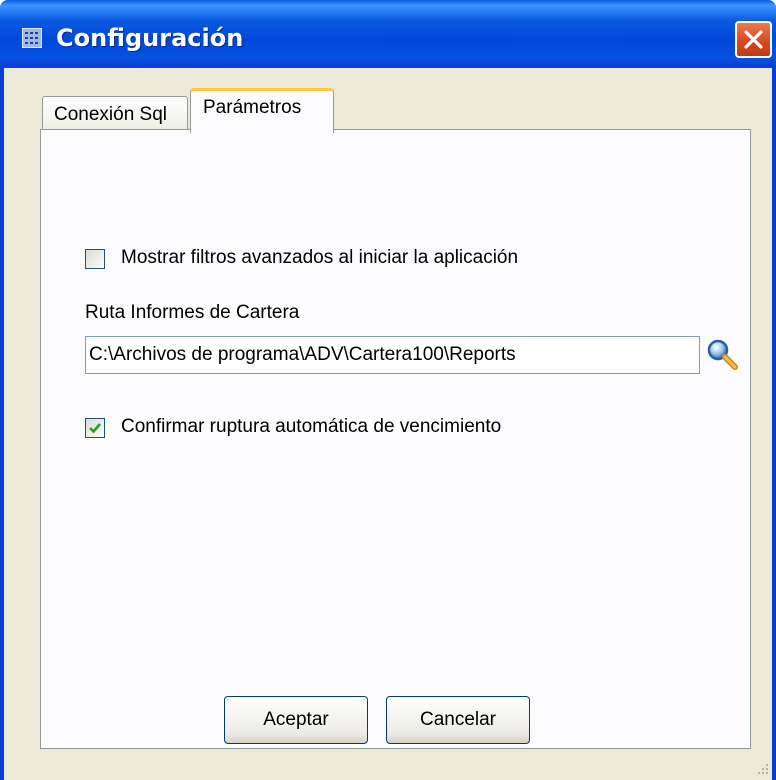  I want to click on browse-button, so click(723, 355).